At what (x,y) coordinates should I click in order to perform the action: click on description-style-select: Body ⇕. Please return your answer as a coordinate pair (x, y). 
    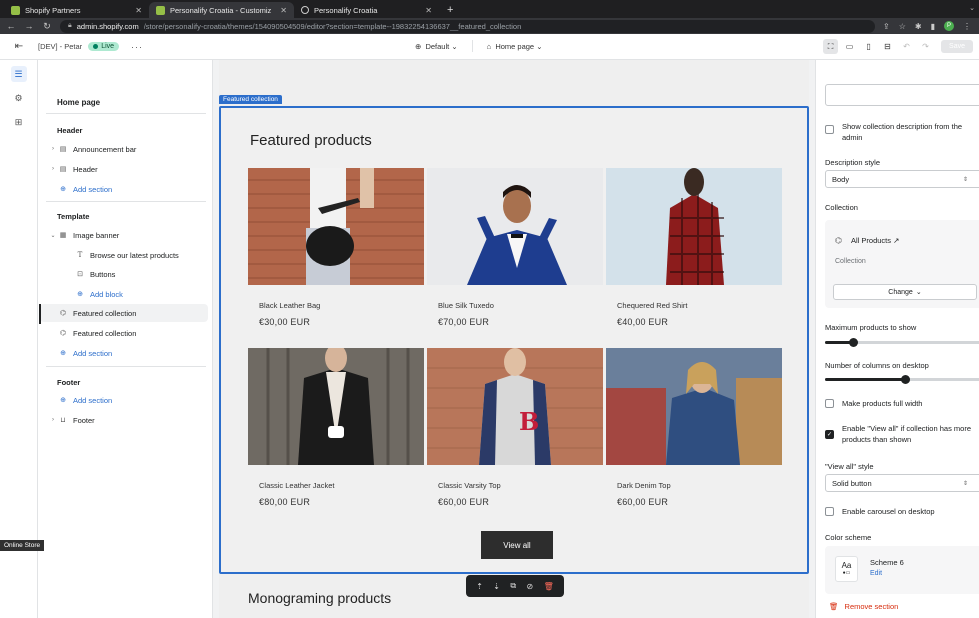
    Looking at the image, I should click on (902, 179).